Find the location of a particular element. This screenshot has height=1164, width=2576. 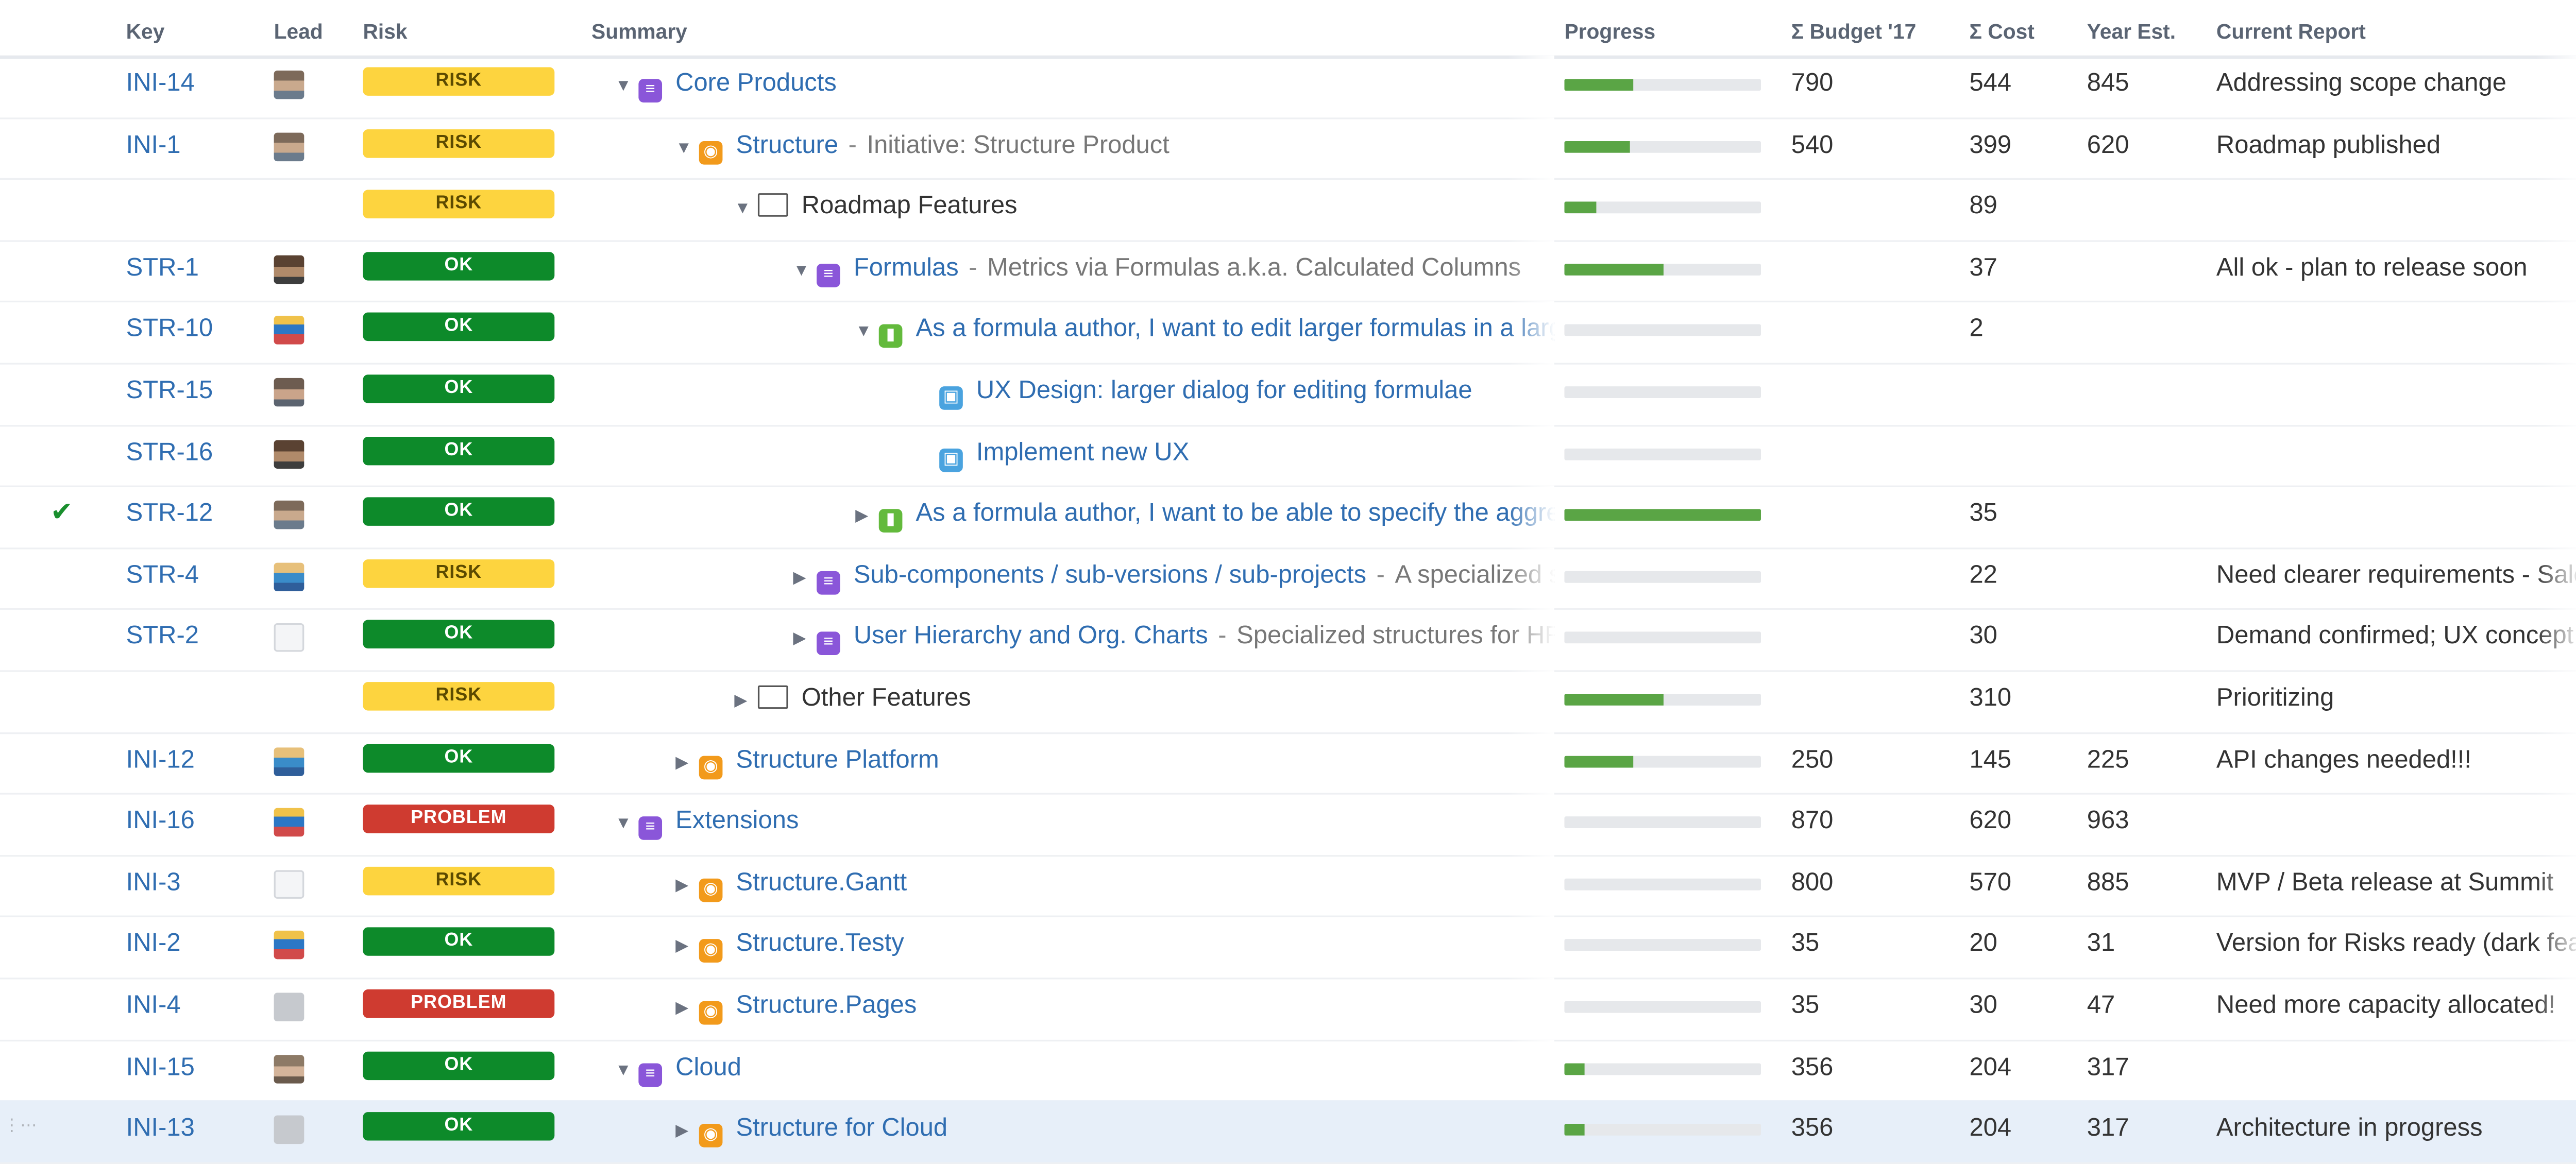

initiative-icon: ◉ is located at coordinates (711, 152).